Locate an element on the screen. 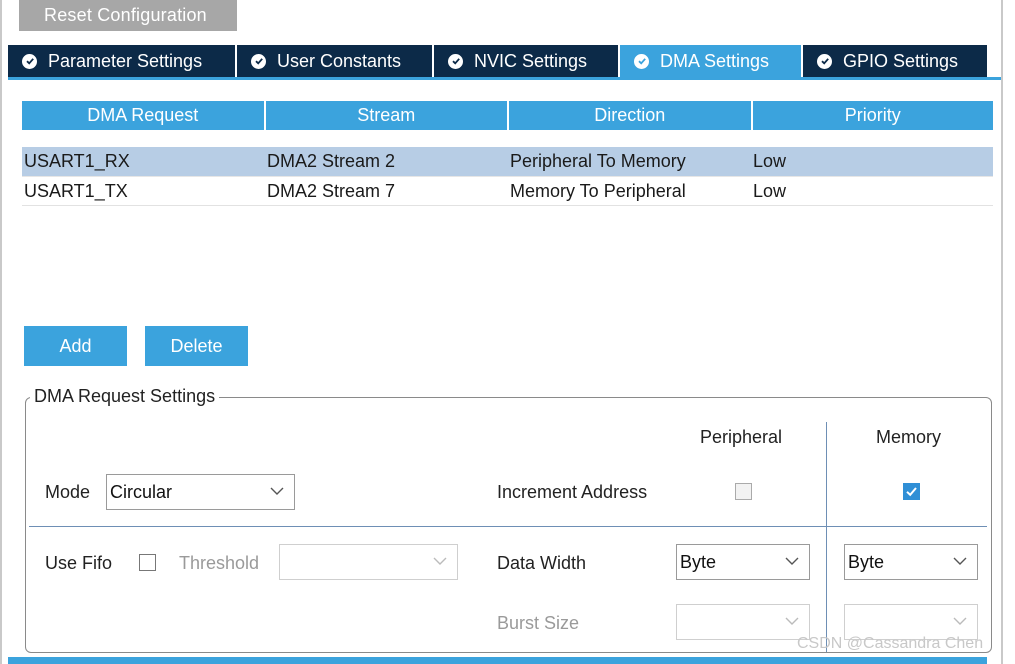 The height and width of the screenshot is (664, 1015). data-width-peripheral-select: Byte is located at coordinates (743, 562).